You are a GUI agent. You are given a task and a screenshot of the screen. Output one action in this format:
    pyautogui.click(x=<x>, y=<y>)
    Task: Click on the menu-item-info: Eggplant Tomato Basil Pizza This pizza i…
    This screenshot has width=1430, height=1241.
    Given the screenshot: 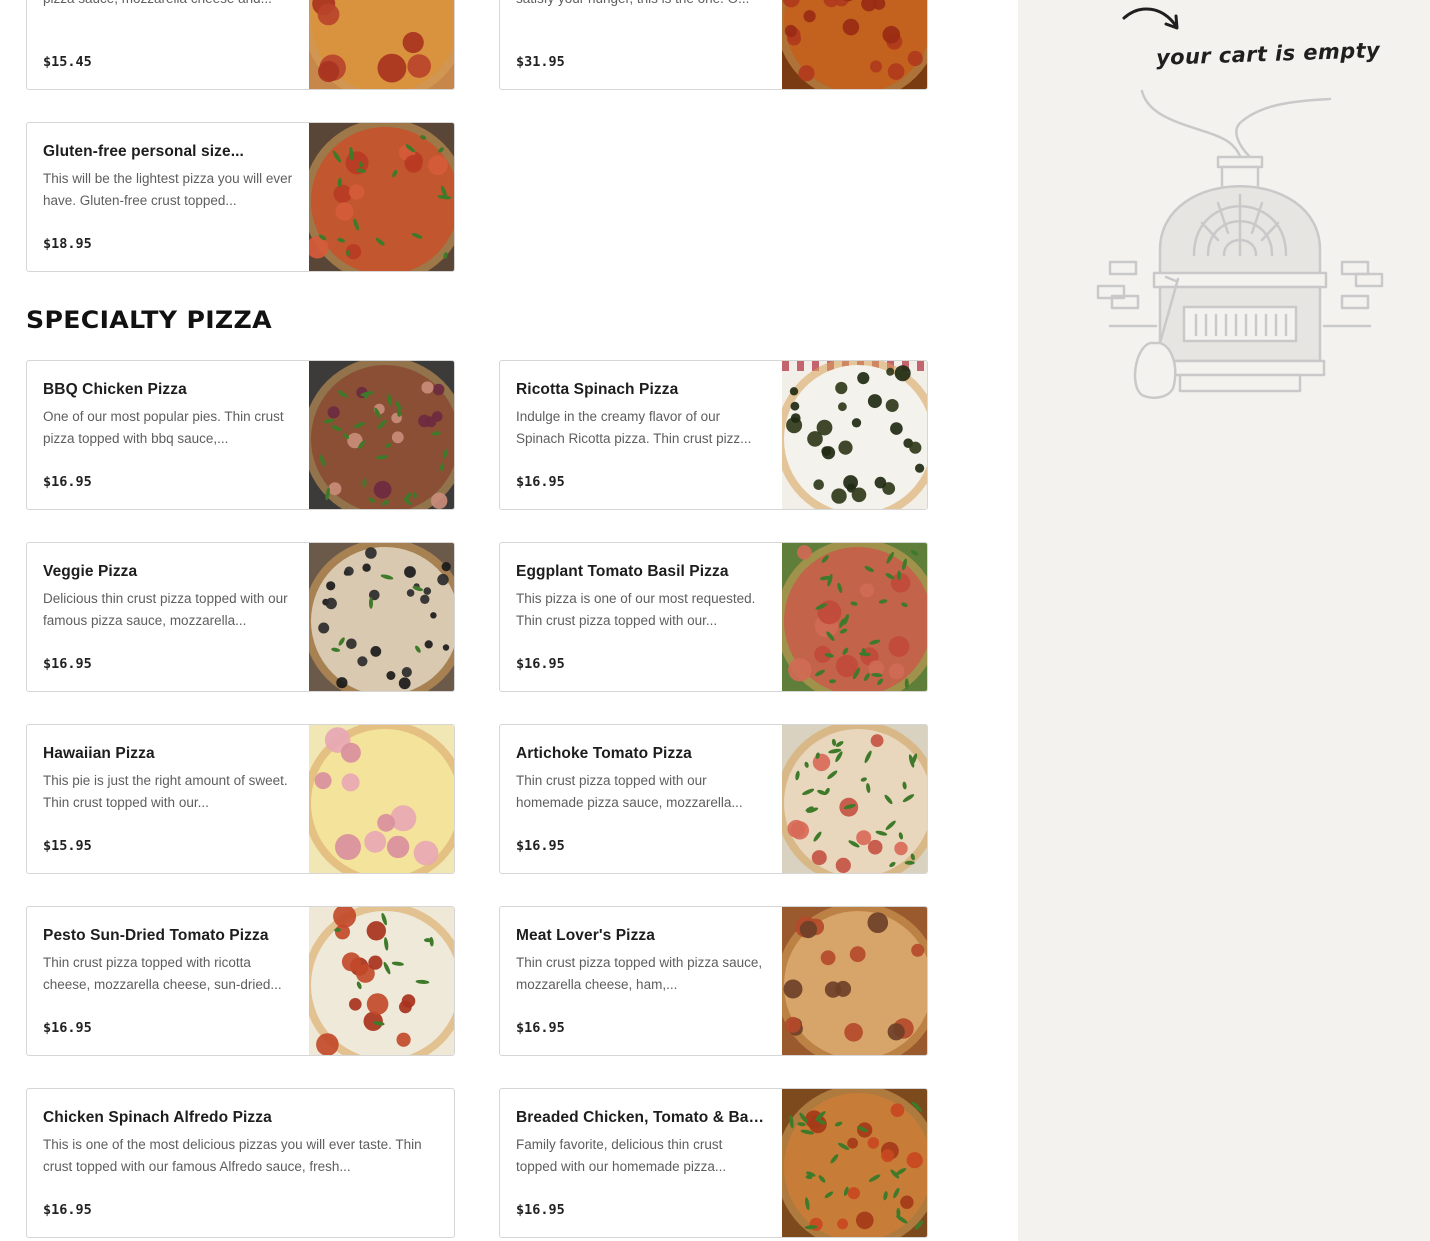 What is the action you would take?
    pyautogui.click(x=641, y=597)
    